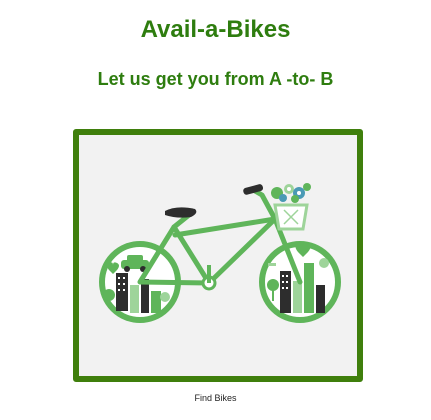 Image resolution: width=431 pixels, height=420 pixels. Describe the element at coordinates (215, 29) in the screenshot. I see `page-title: Avail-a-Bikes` at that location.